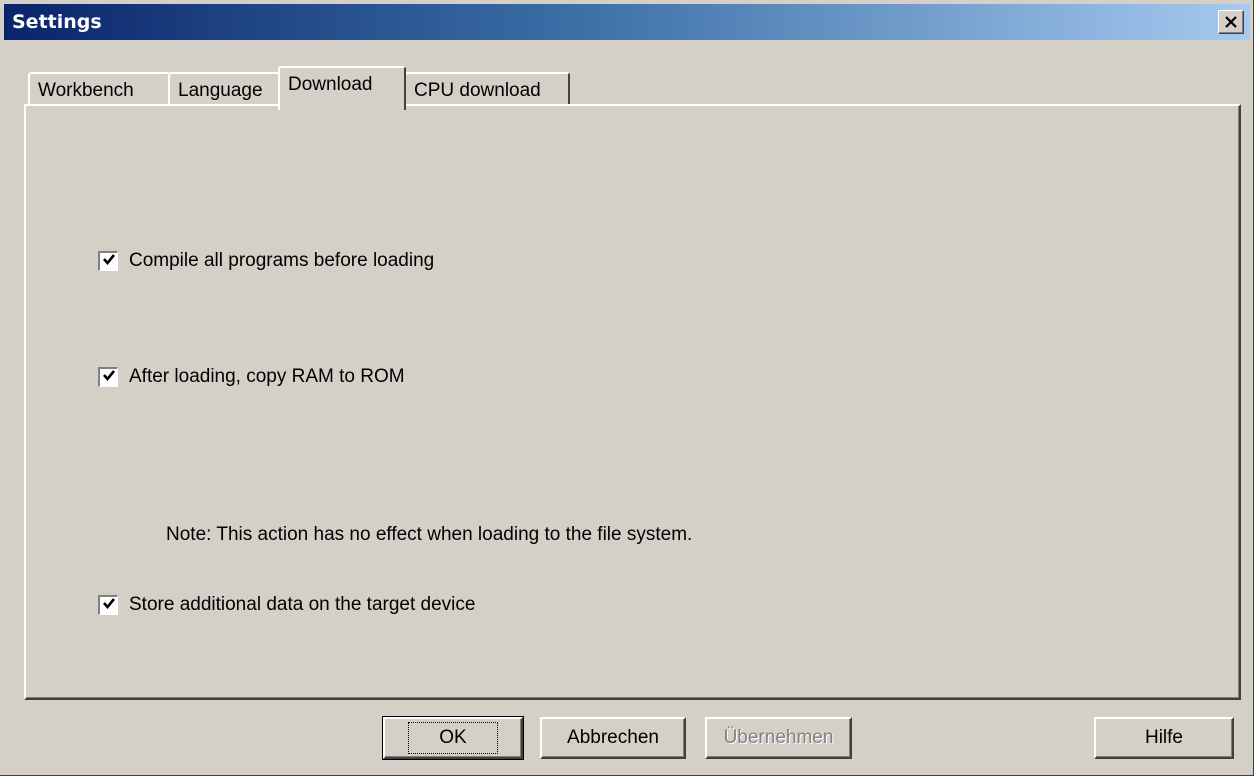  I want to click on store-data-checkbox, so click(108, 605).